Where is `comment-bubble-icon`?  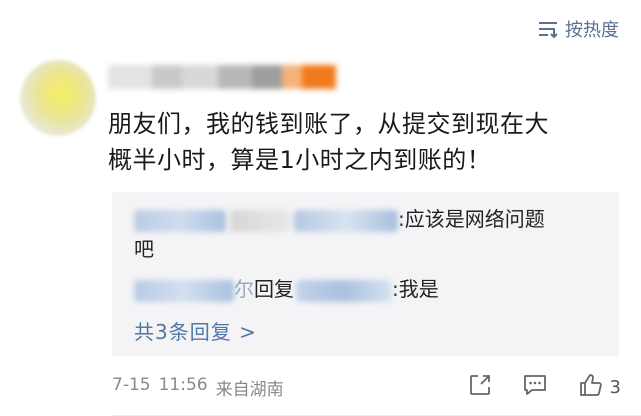
comment-bubble-icon is located at coordinates (535, 387).